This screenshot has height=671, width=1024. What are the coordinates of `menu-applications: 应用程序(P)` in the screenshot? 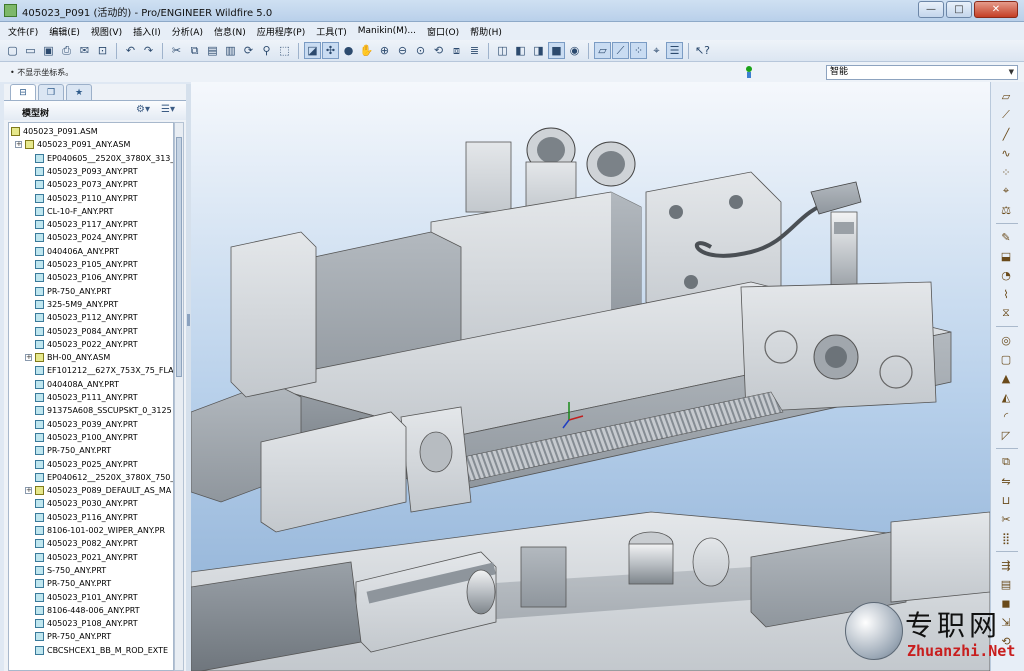 It's located at (281, 31).